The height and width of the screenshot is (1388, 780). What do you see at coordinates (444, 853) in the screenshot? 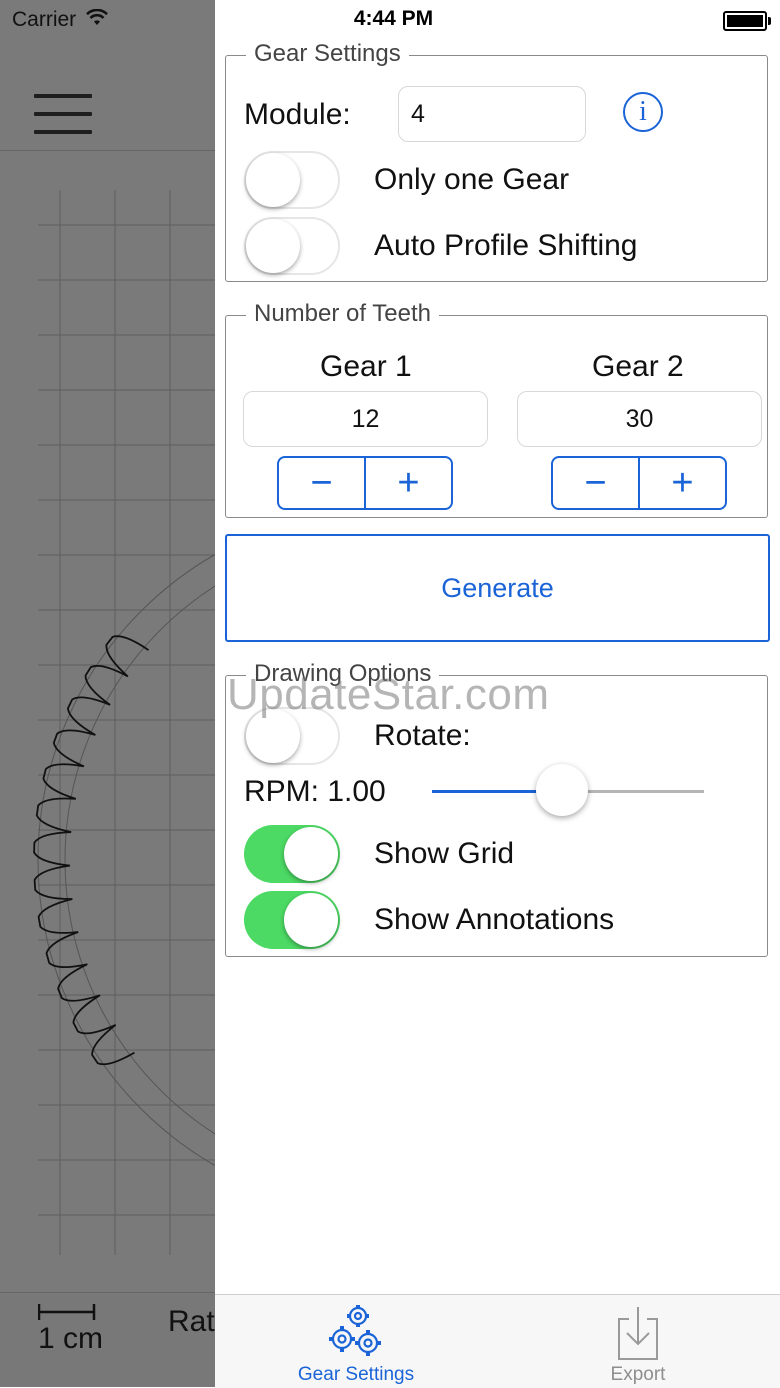
I see `show-grid-label: Show Grid` at bounding box center [444, 853].